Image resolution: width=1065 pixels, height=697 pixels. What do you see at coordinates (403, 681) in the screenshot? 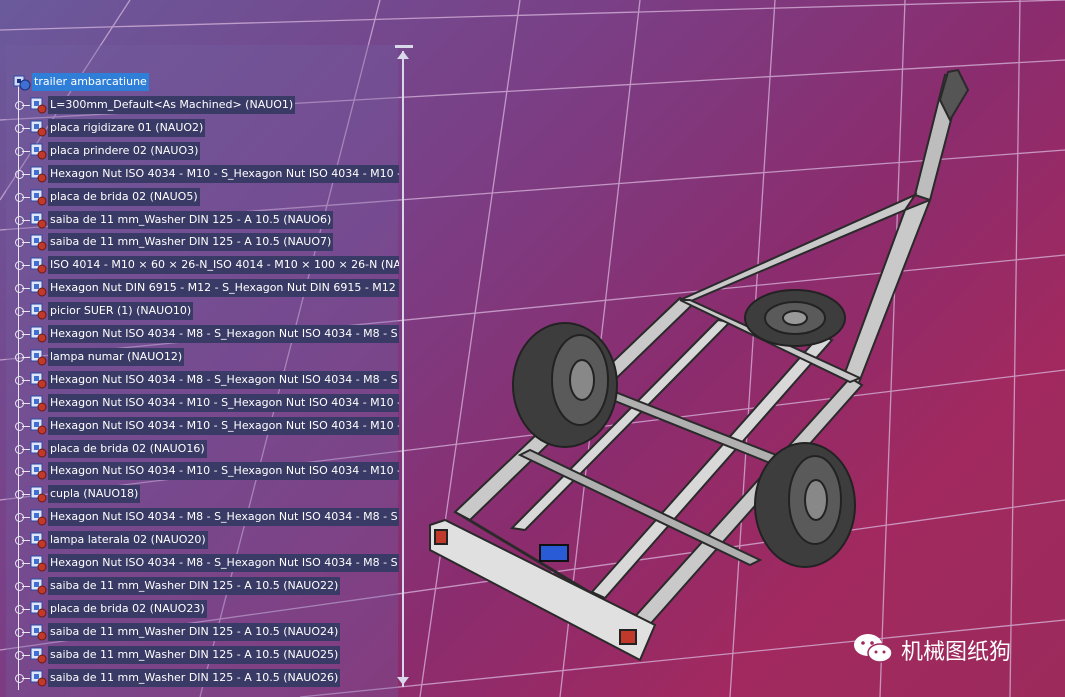
I see `scroll-down-arrow-icon` at bounding box center [403, 681].